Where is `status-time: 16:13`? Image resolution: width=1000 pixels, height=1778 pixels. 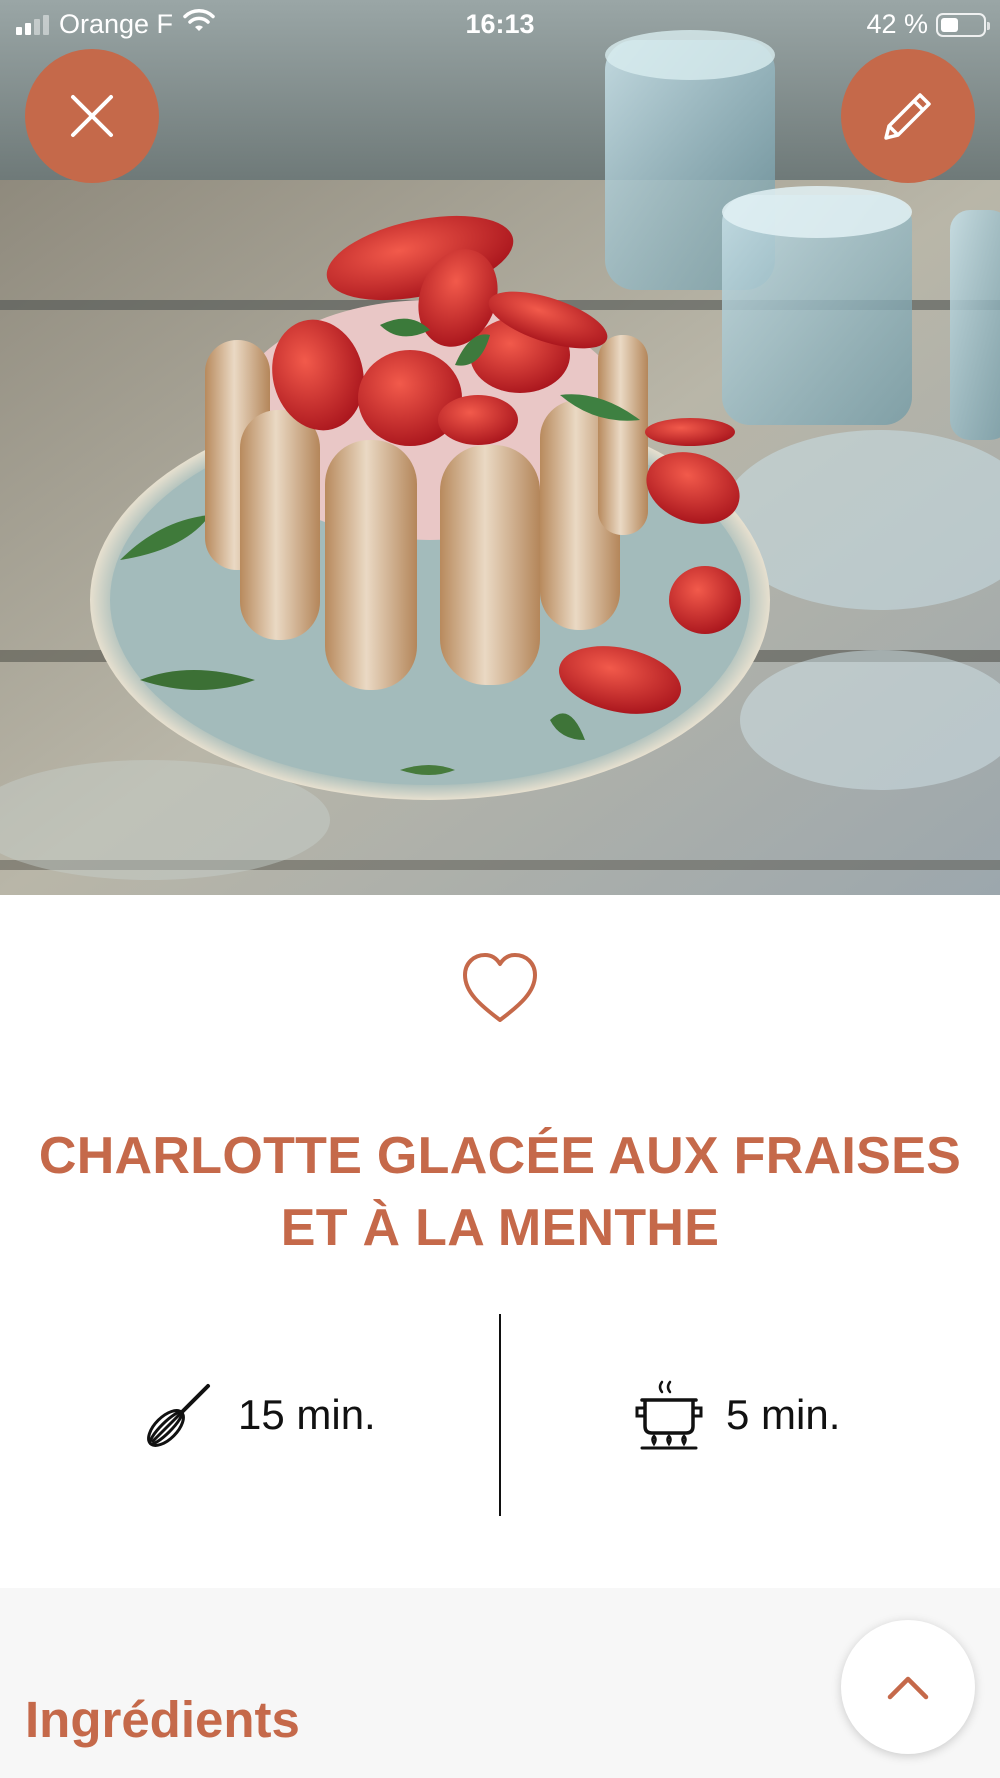
status-time: 16:13 is located at coordinates (500, 24).